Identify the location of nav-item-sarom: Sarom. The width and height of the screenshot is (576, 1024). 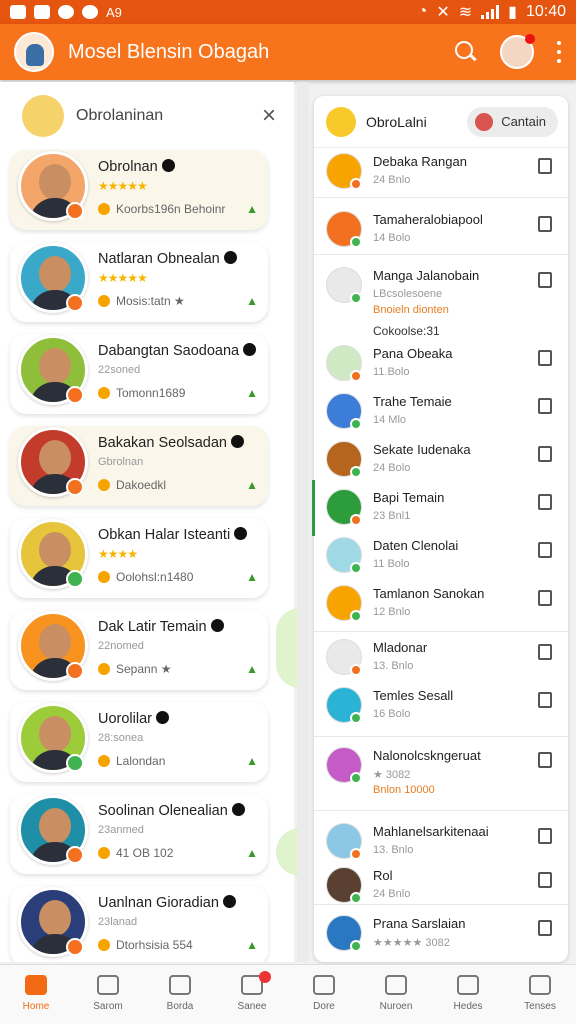
(108, 994).